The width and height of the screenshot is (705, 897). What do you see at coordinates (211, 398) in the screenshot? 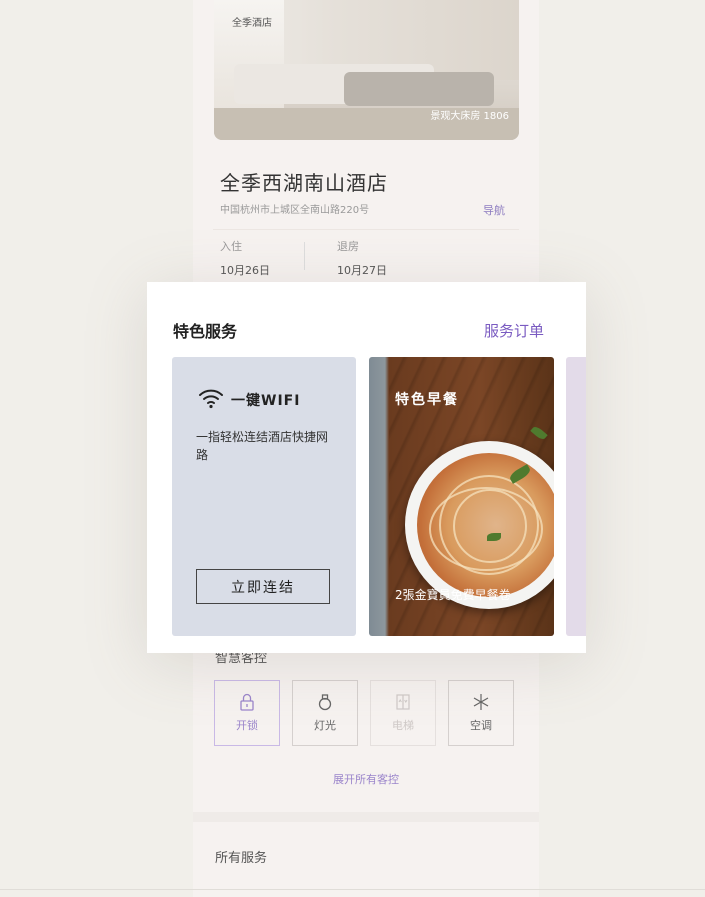
I see `wifi-icon` at bounding box center [211, 398].